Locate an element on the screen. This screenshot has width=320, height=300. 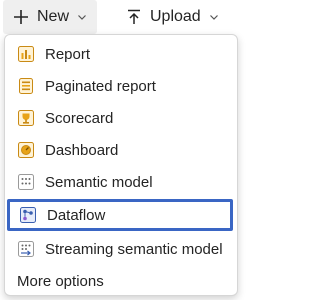
menu-item-dashboard: Dashboard is located at coordinates (121, 150).